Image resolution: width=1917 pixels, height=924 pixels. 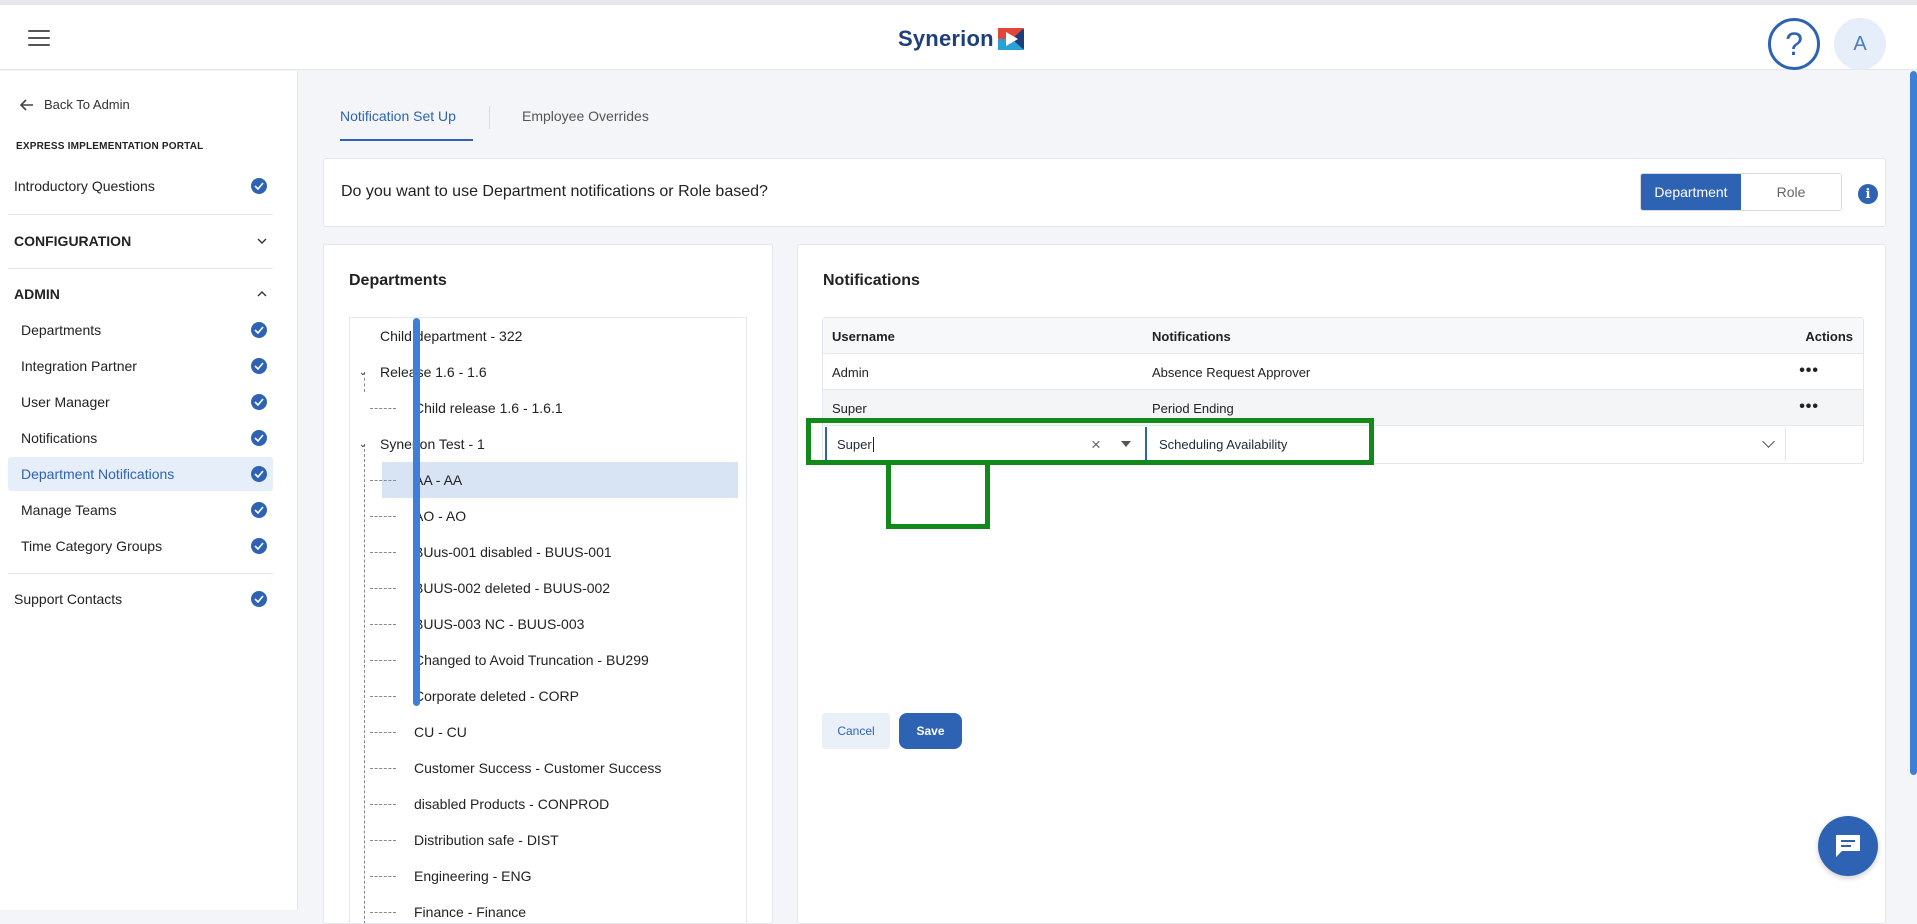 What do you see at coordinates (406, 140) in the screenshot?
I see `active-tab-underline` at bounding box center [406, 140].